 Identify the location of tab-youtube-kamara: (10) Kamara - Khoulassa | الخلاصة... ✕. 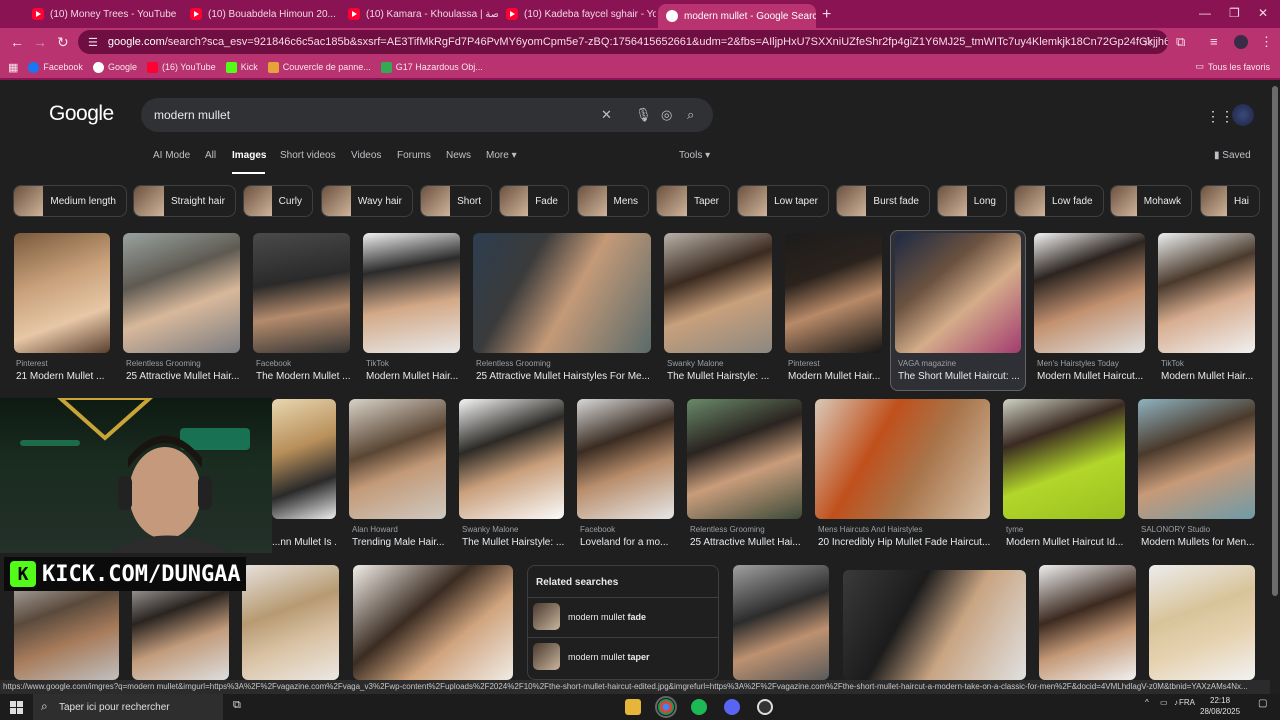
(419, 14).